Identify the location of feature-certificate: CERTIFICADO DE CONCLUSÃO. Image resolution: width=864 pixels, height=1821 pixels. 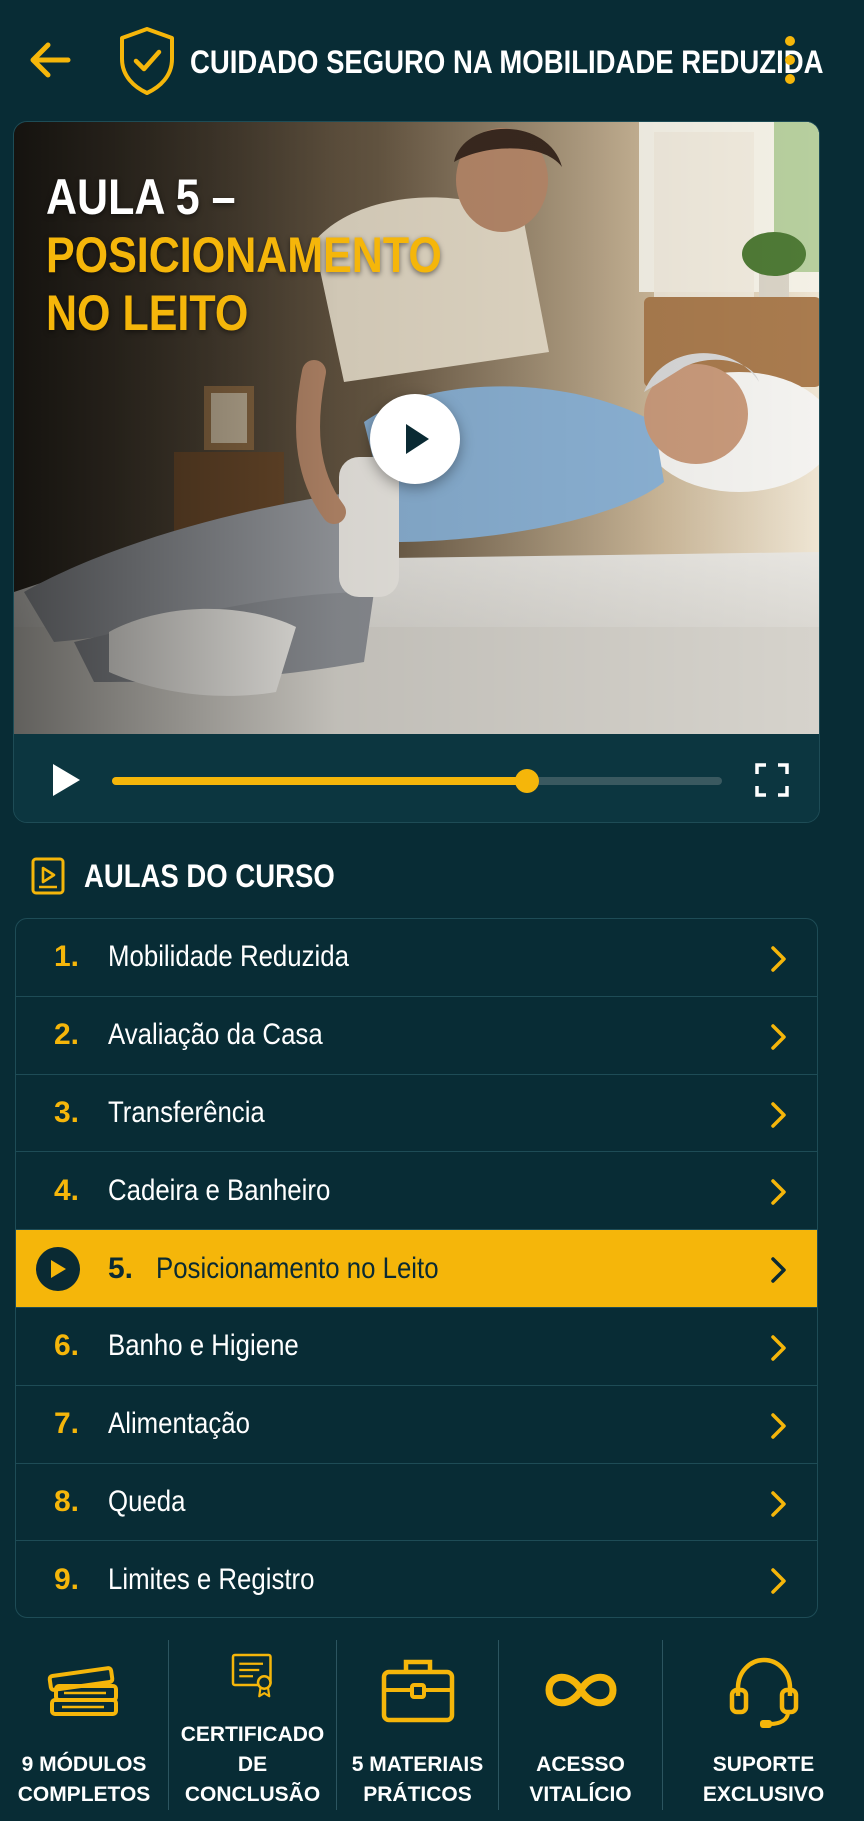
(252, 1725).